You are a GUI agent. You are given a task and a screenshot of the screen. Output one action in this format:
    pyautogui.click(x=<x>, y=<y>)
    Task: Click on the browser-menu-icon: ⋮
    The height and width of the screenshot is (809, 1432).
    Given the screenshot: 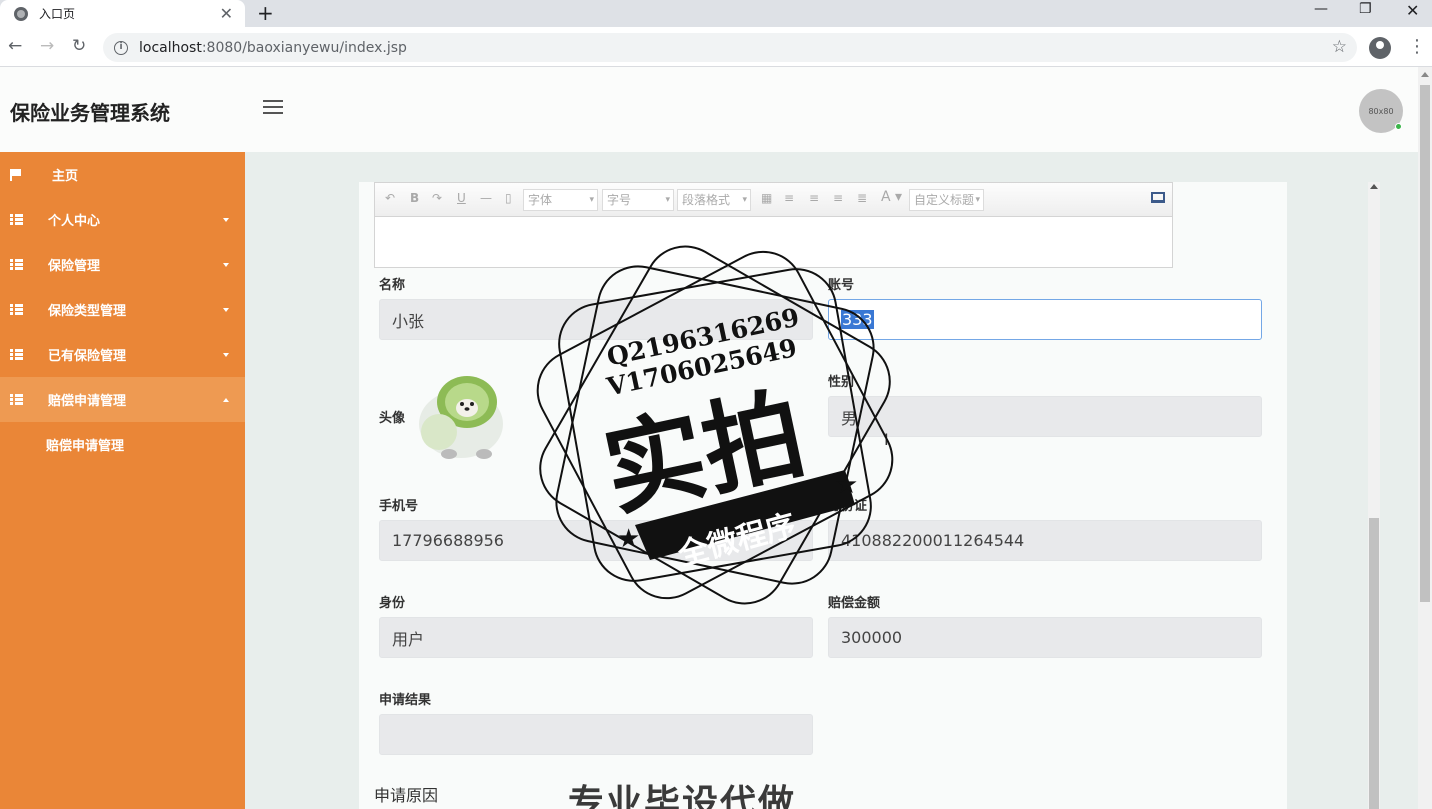 What is the action you would take?
    pyautogui.click(x=1417, y=46)
    